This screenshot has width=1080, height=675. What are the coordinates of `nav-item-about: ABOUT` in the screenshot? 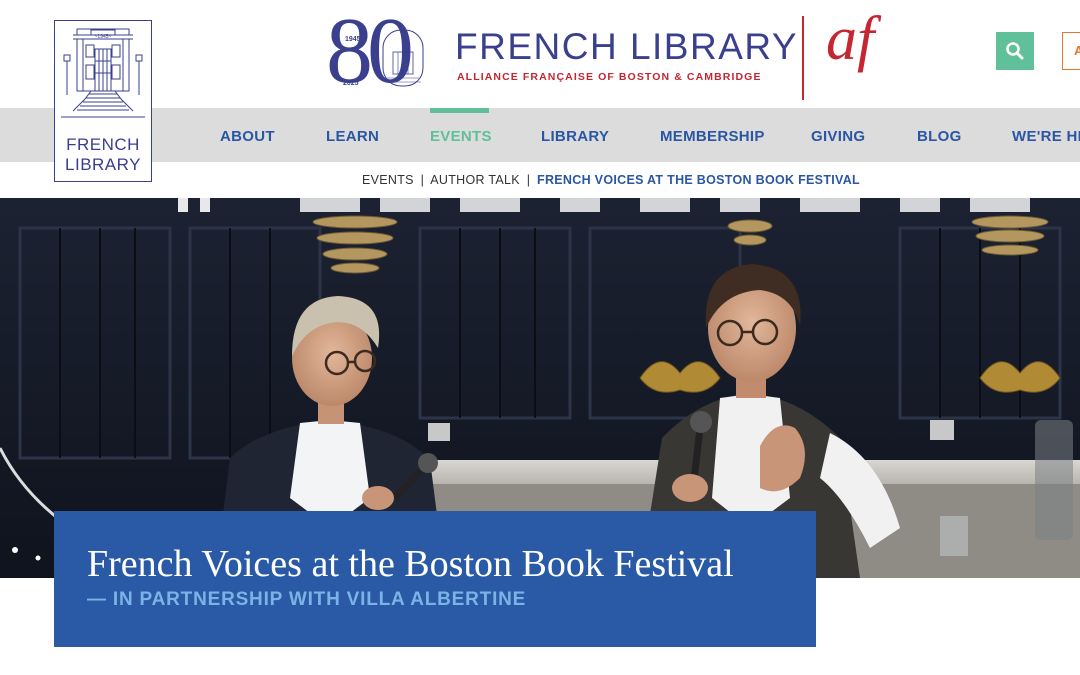 It's located at (247, 136).